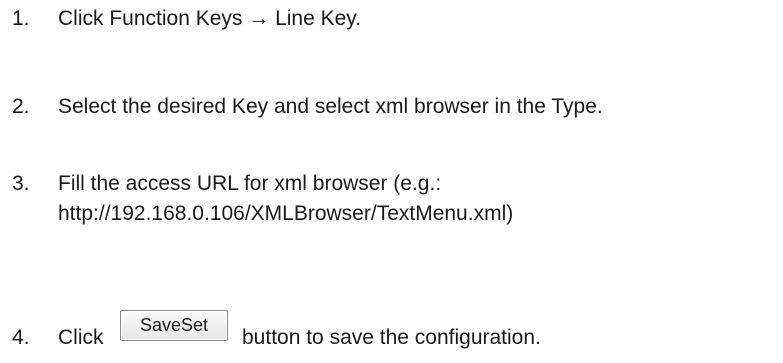 The height and width of the screenshot is (363, 783). I want to click on step-text-after-button: button to save the configuration., so click(391, 337).